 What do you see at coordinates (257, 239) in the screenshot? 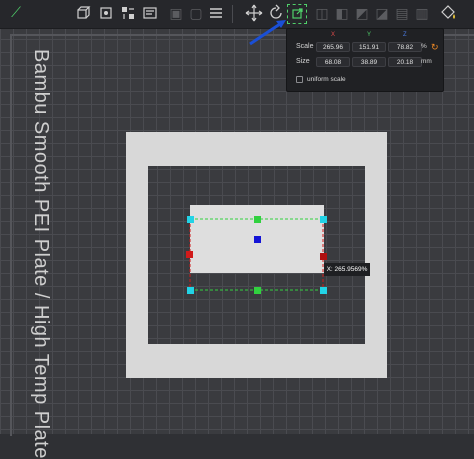
I see `z-handle-center` at bounding box center [257, 239].